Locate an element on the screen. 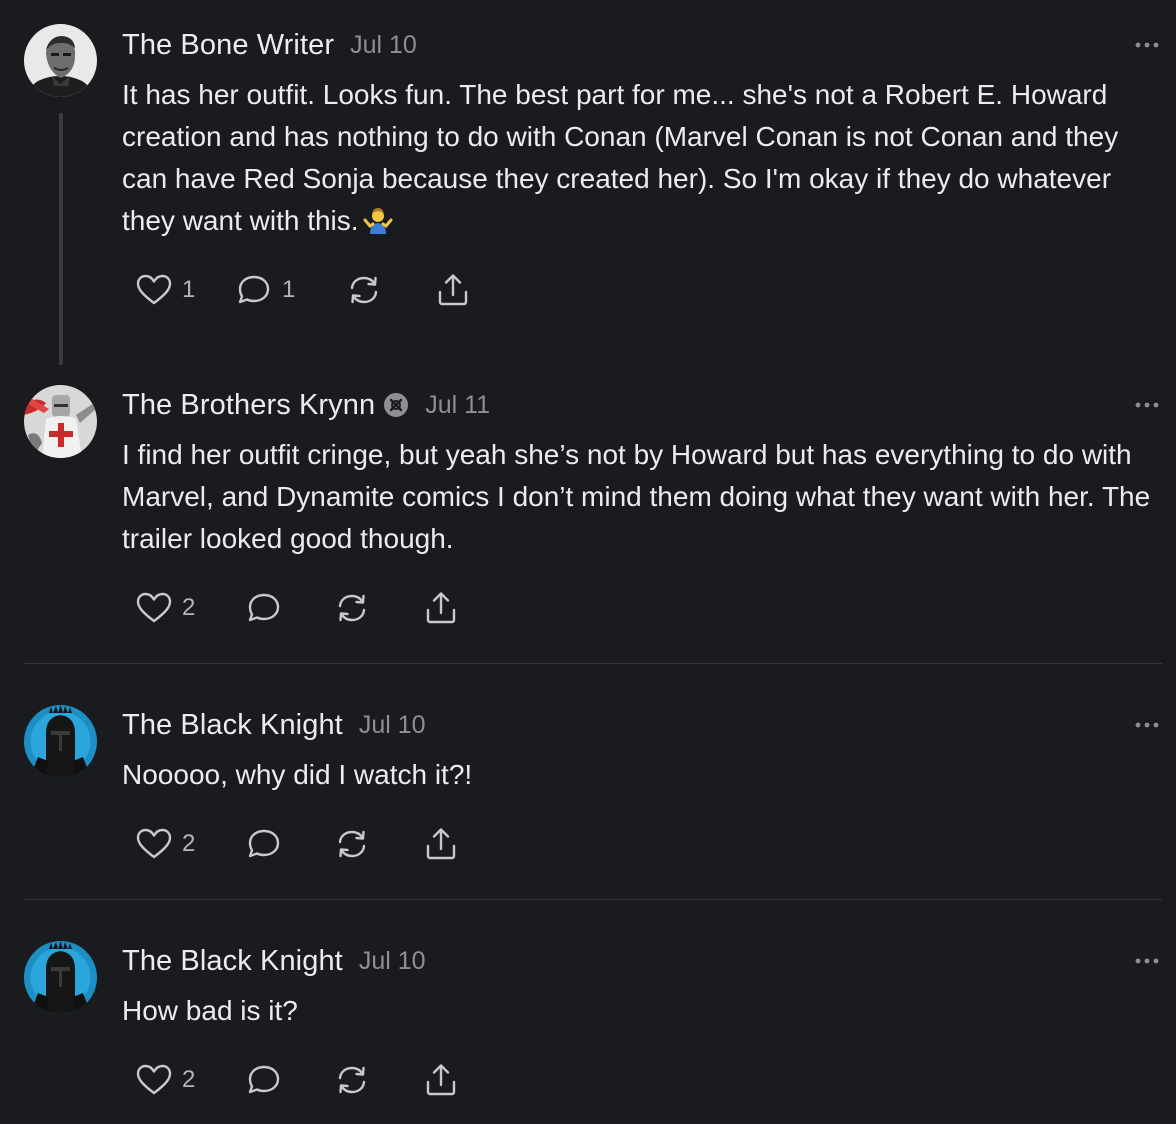  knight-templar-avatar is located at coordinates (60, 421).